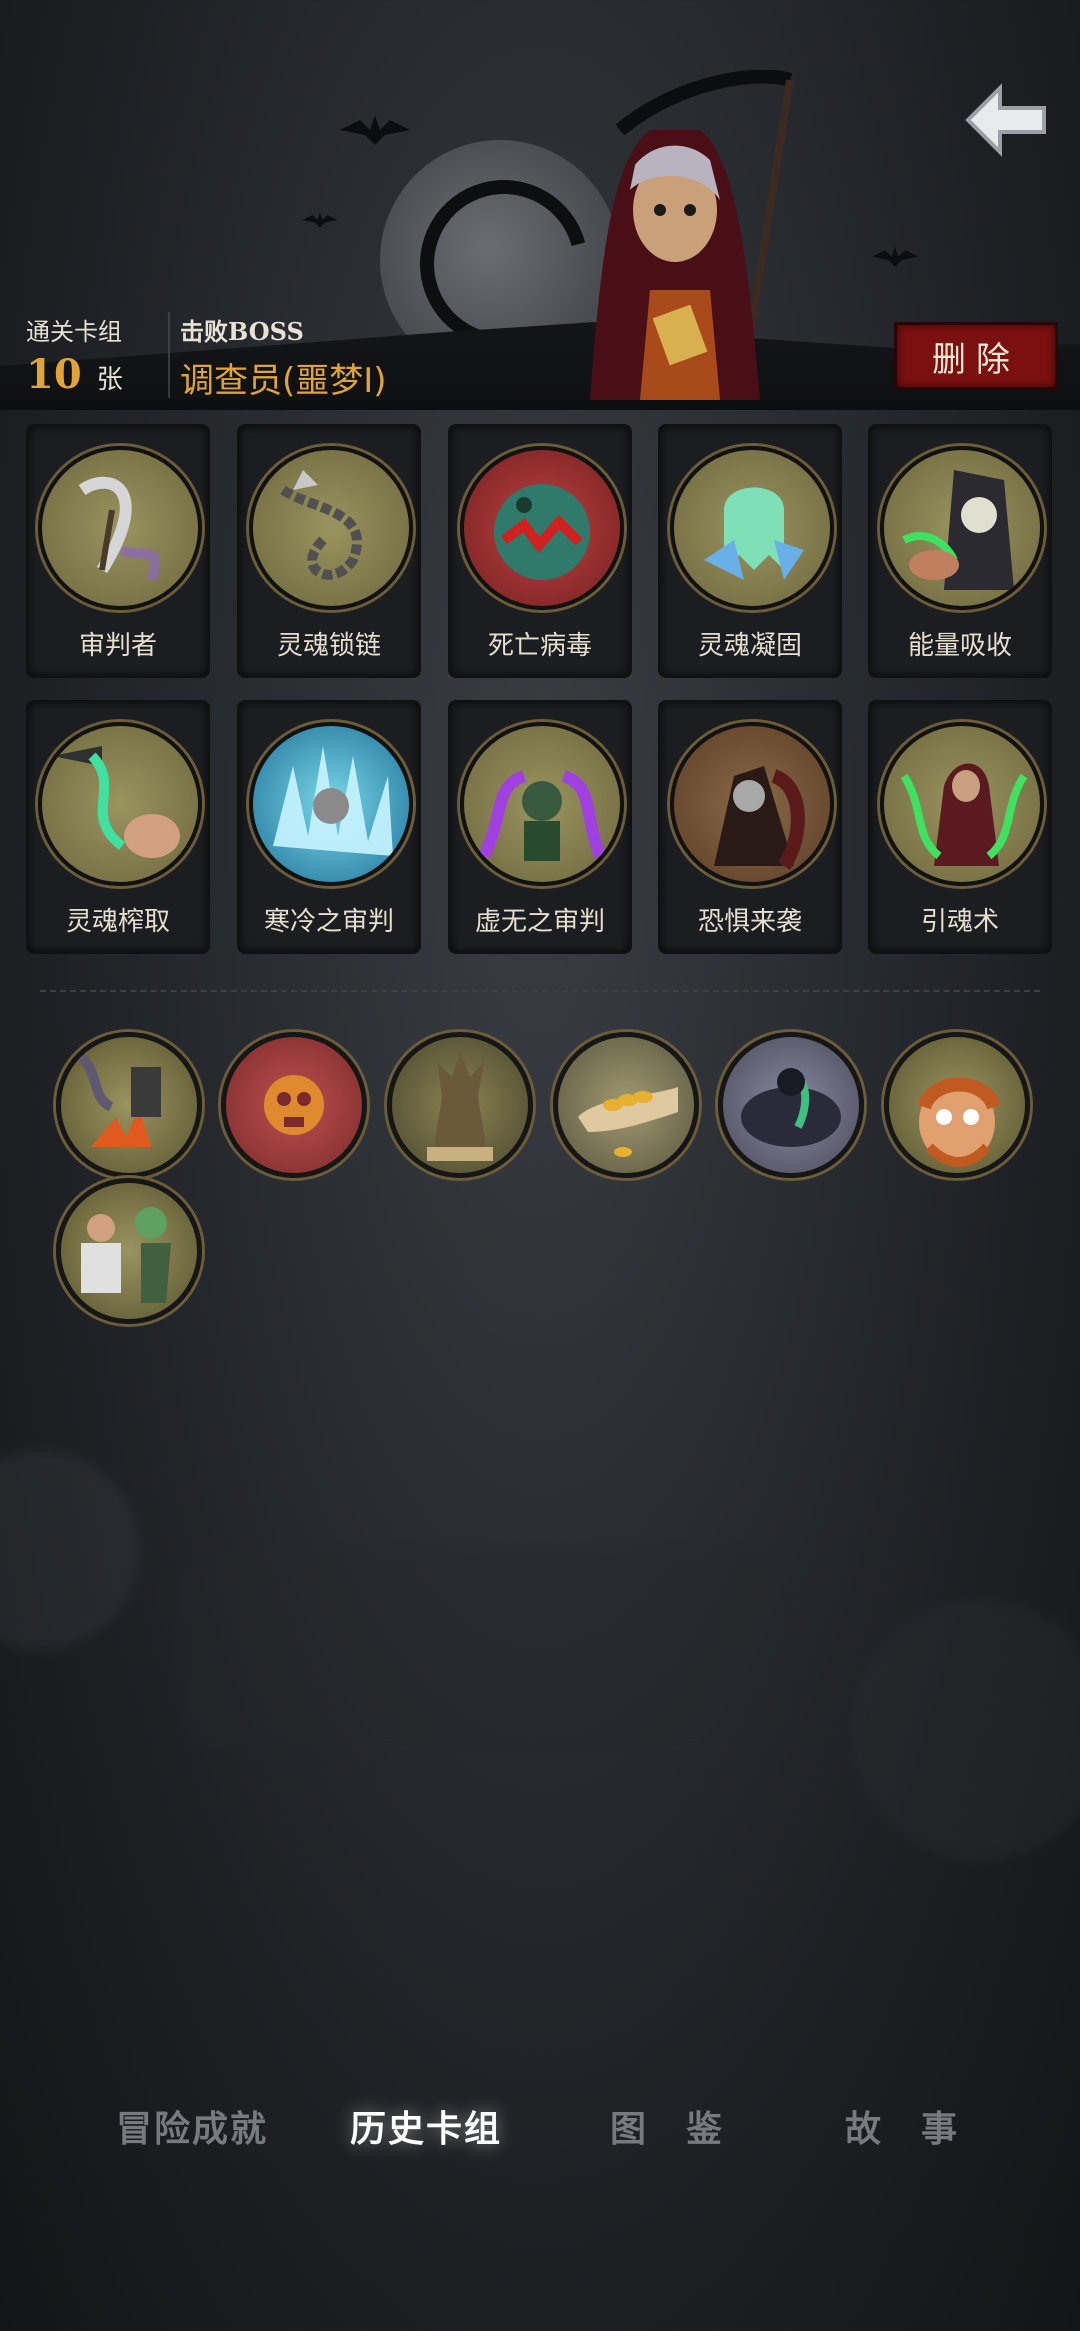 The width and height of the screenshot is (1080, 2331). Describe the element at coordinates (331, 804) in the screenshot. I see `ice-icon` at that location.